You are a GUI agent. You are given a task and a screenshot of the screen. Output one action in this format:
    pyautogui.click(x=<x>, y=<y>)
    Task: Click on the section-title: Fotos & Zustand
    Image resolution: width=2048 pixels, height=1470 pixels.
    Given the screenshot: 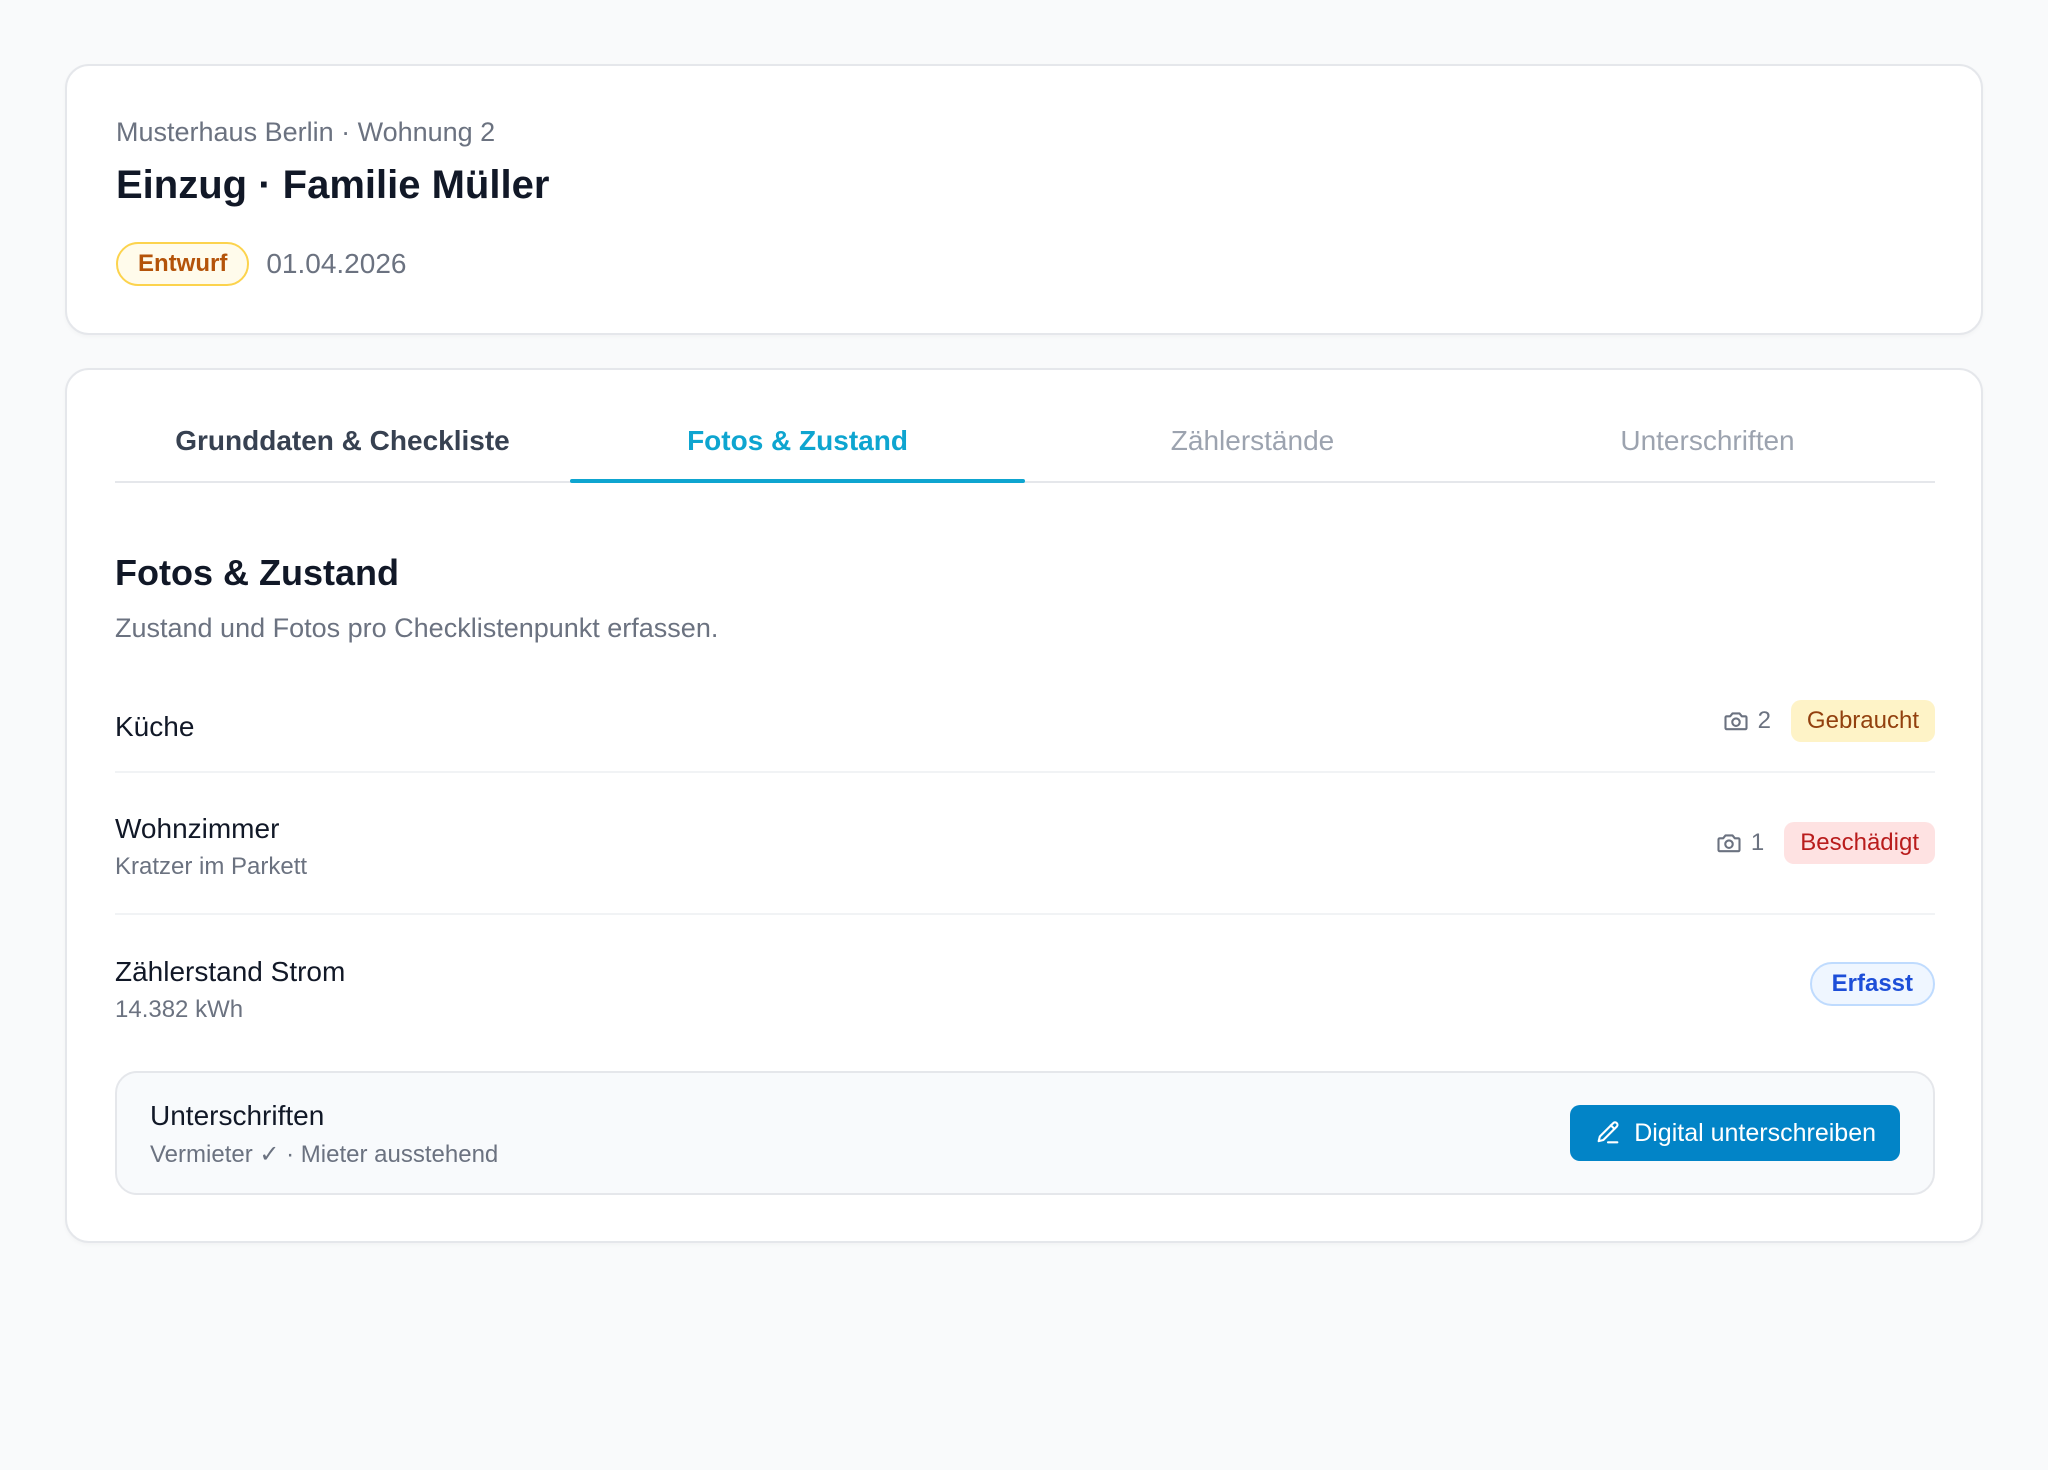 What is the action you would take?
    pyautogui.click(x=257, y=572)
    